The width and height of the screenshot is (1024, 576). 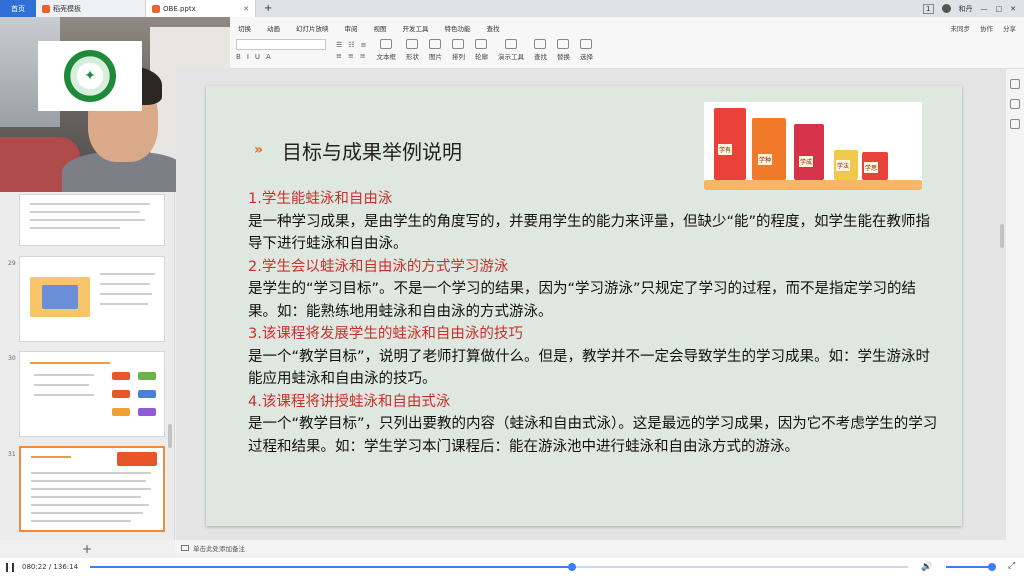 What do you see at coordinates (92, 489) in the screenshot?
I see `slide-thumbnail-31-selected` at bounding box center [92, 489].